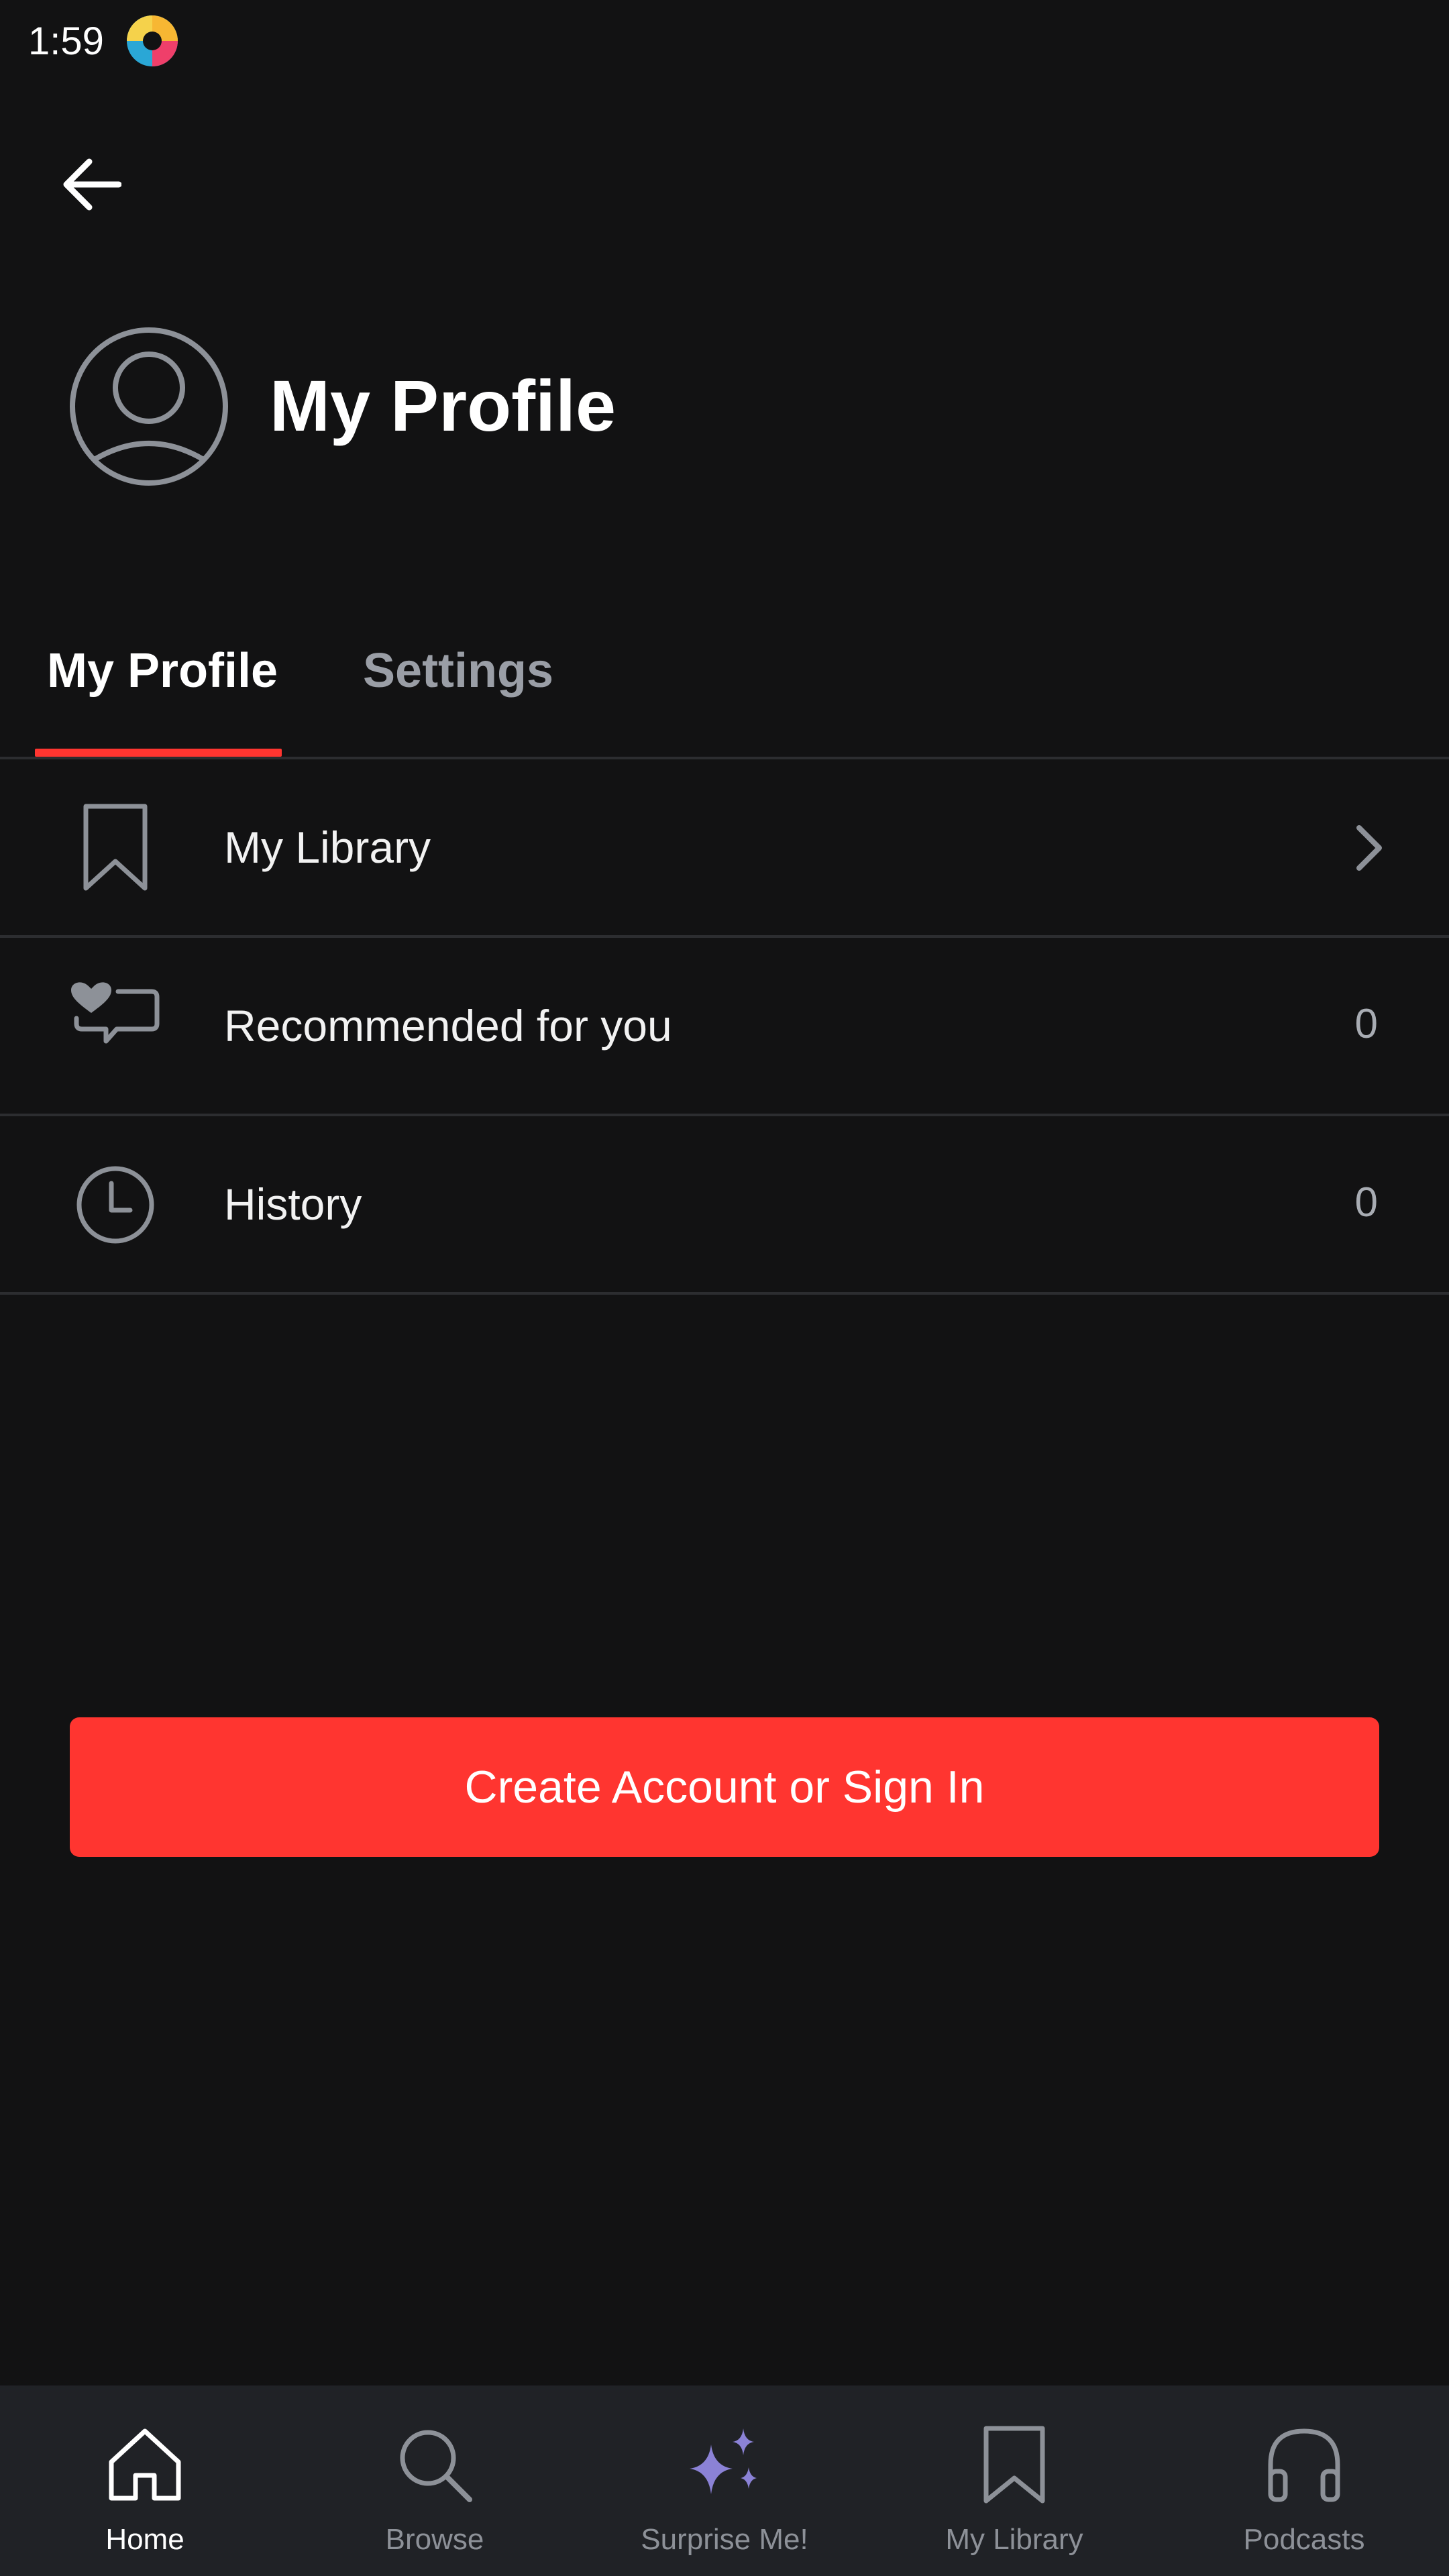  What do you see at coordinates (144, 2539) in the screenshot?
I see `nav-label: Home` at bounding box center [144, 2539].